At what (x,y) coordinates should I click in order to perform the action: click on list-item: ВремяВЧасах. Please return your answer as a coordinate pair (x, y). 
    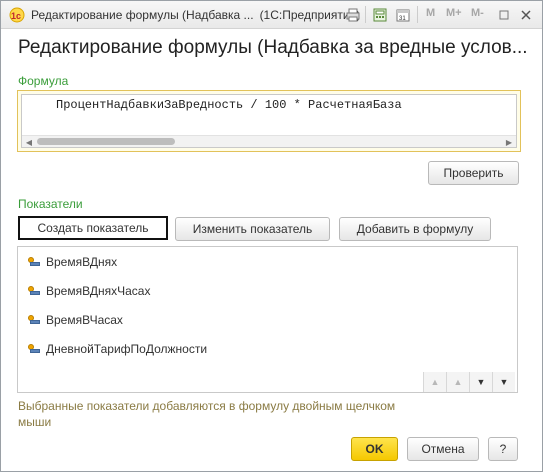
    Looking at the image, I should click on (75, 320).